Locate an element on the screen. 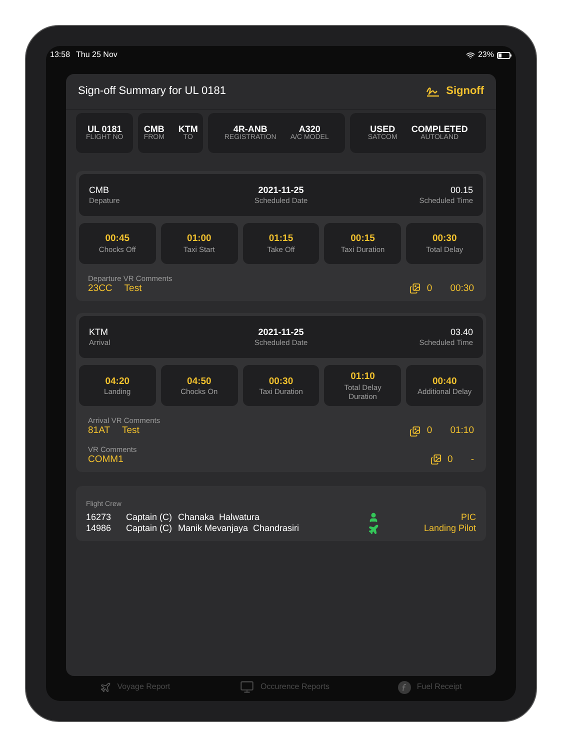 Image resolution: width=562 pixels, height=750 pixels. time-value: 00:45 is located at coordinates (117, 239).